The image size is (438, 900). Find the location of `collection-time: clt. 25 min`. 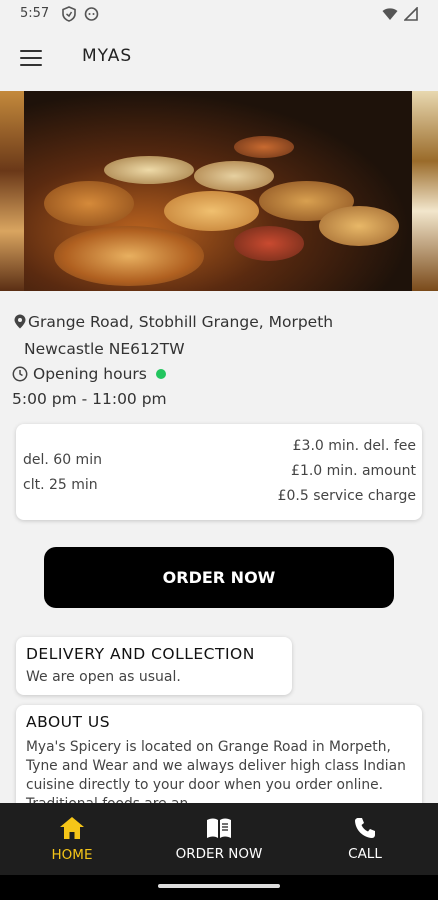

collection-time: clt. 25 min is located at coordinates (60, 485).